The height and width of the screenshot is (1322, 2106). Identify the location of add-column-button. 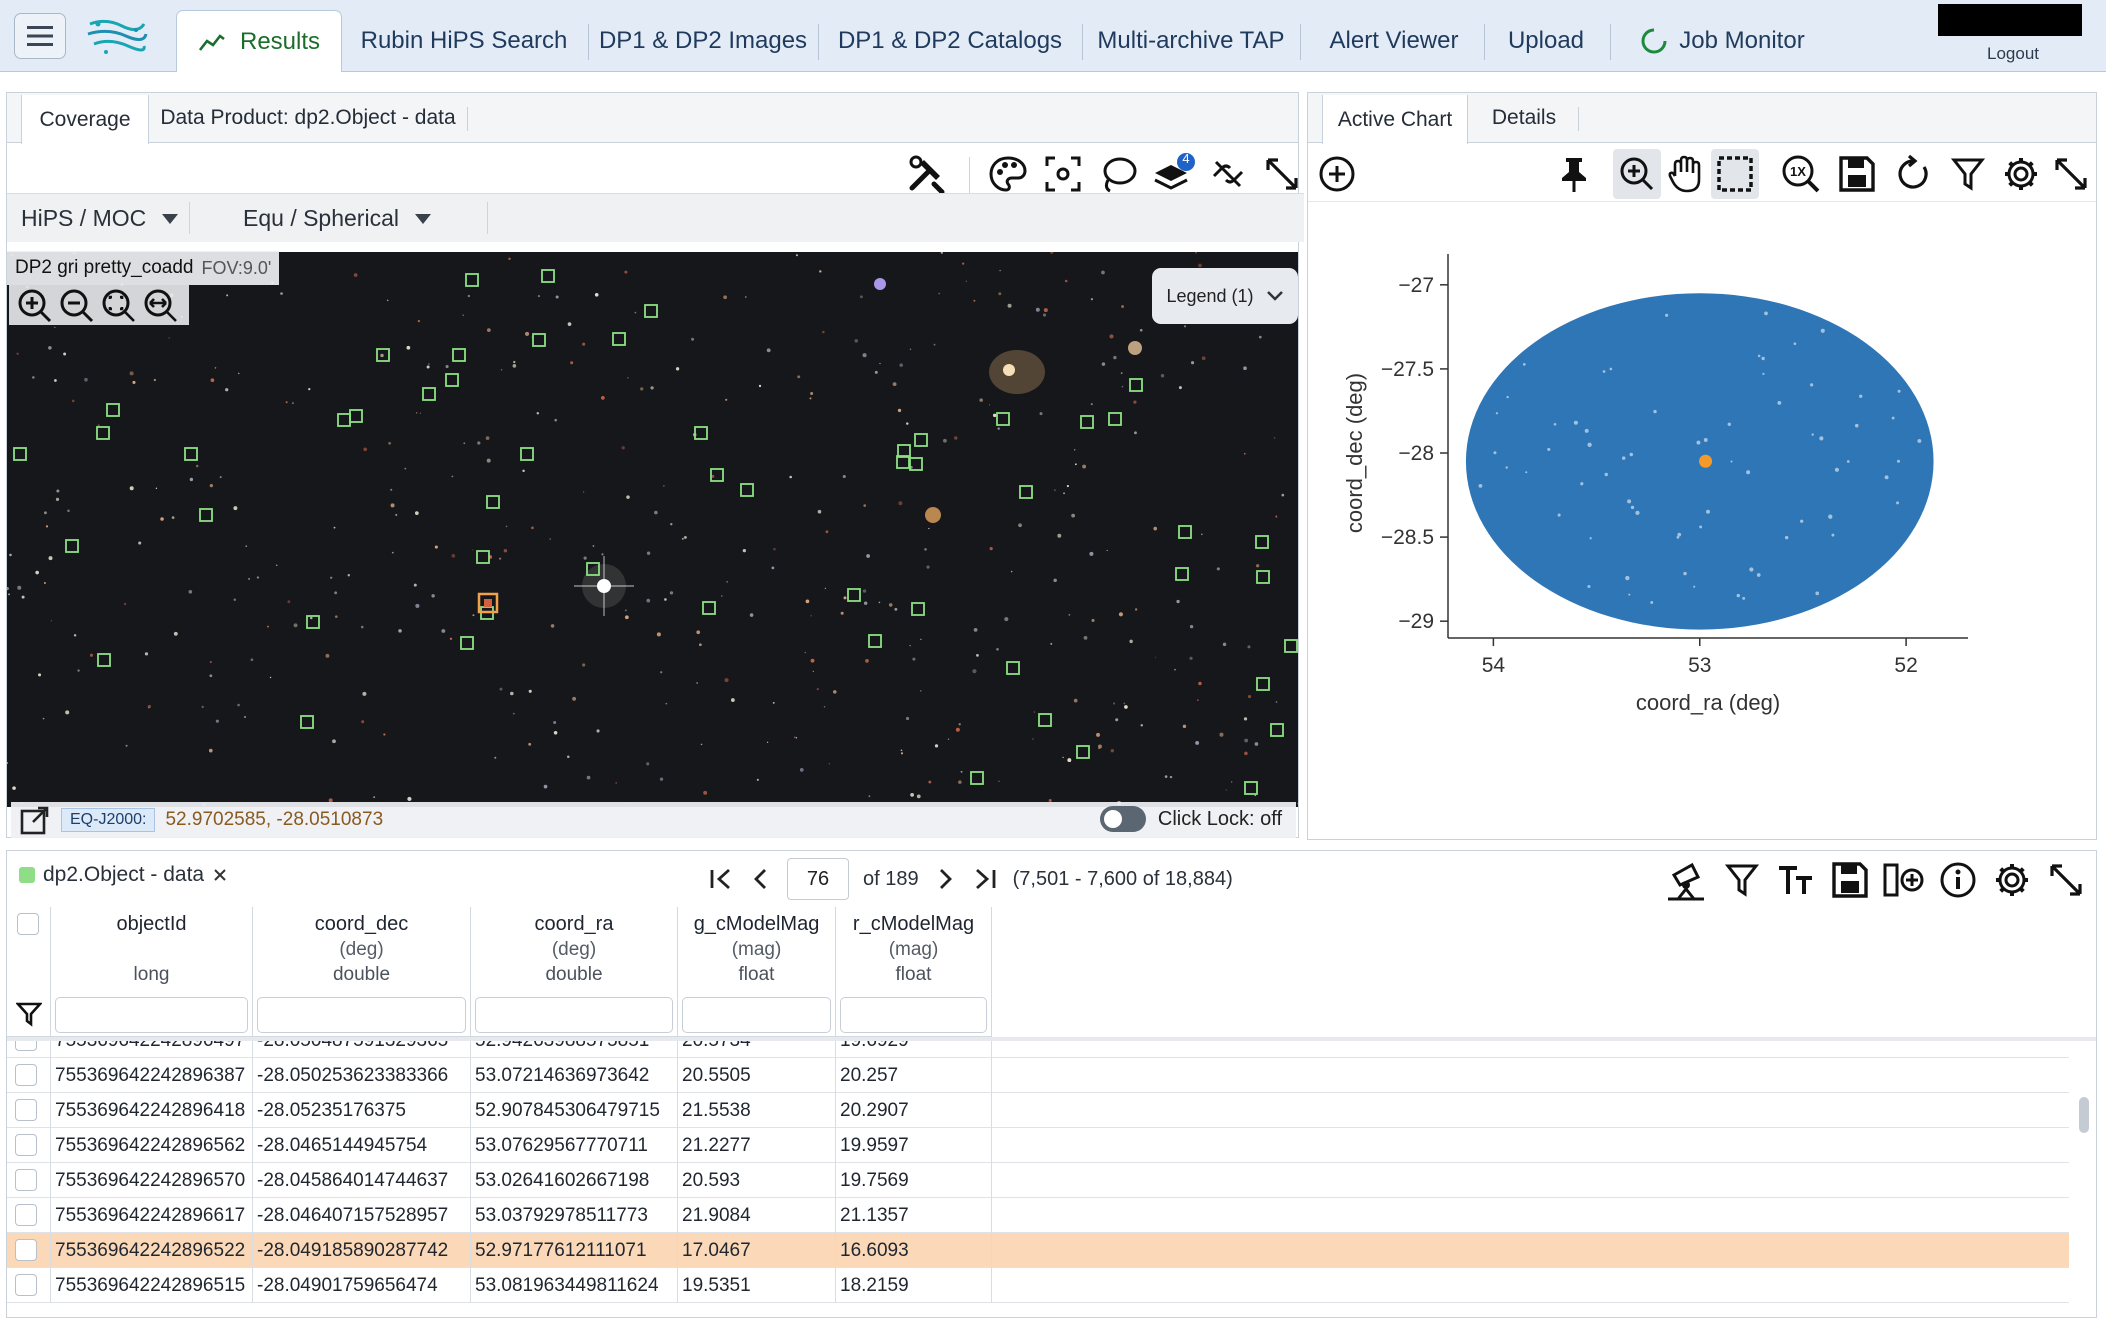
(1904, 880).